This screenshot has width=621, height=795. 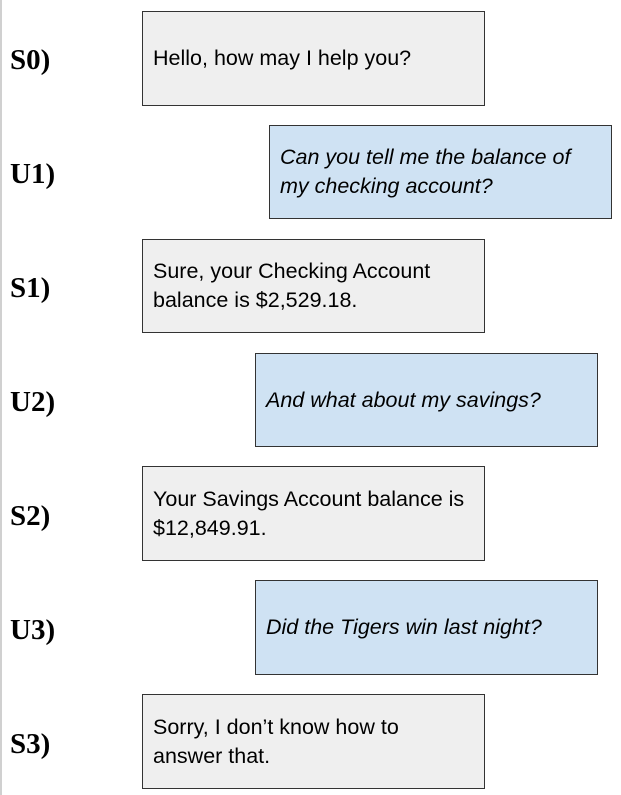 What do you see at coordinates (1, 397) in the screenshot?
I see `left-border-line` at bounding box center [1, 397].